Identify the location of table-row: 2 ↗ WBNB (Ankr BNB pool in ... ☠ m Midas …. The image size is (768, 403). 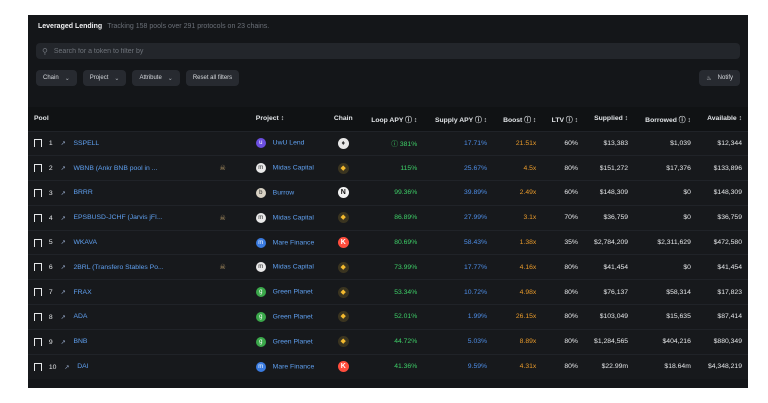
(388, 168).